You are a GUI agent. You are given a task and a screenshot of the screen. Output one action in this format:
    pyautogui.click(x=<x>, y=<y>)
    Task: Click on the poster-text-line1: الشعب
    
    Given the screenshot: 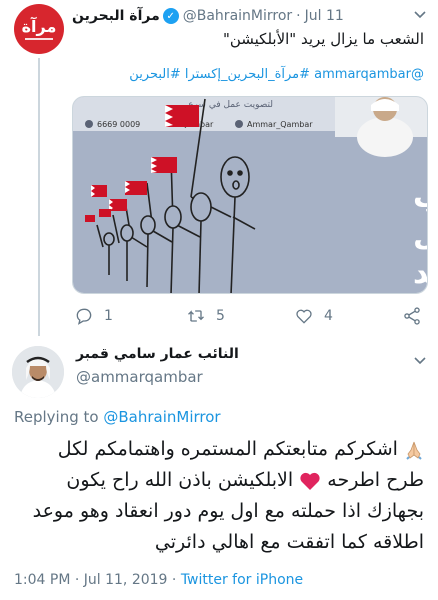 What is the action you would take?
    pyautogui.click(x=420, y=197)
    